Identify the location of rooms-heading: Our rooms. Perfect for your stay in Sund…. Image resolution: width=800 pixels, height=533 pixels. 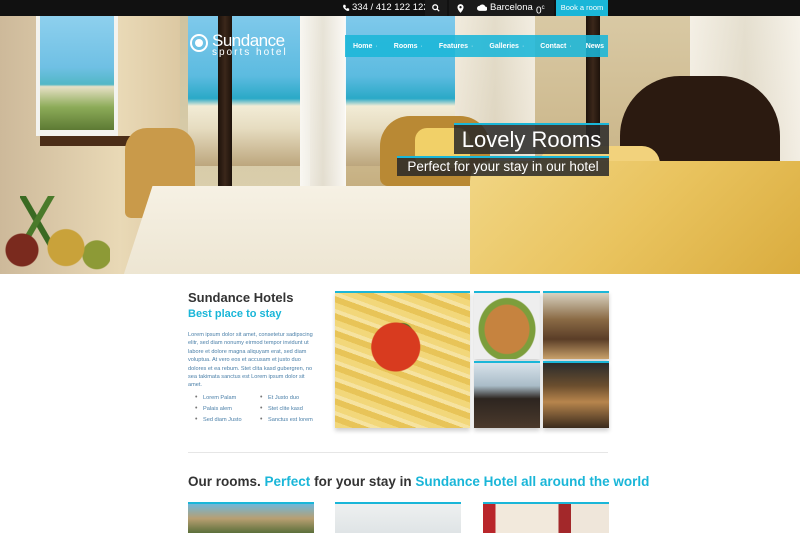
(418, 481).